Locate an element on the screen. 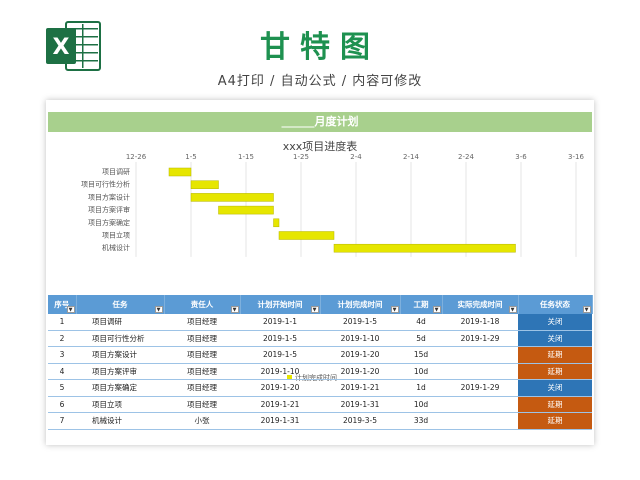 This screenshot has width=640, height=480. cell-task: 机械设计 is located at coordinates (120, 421).